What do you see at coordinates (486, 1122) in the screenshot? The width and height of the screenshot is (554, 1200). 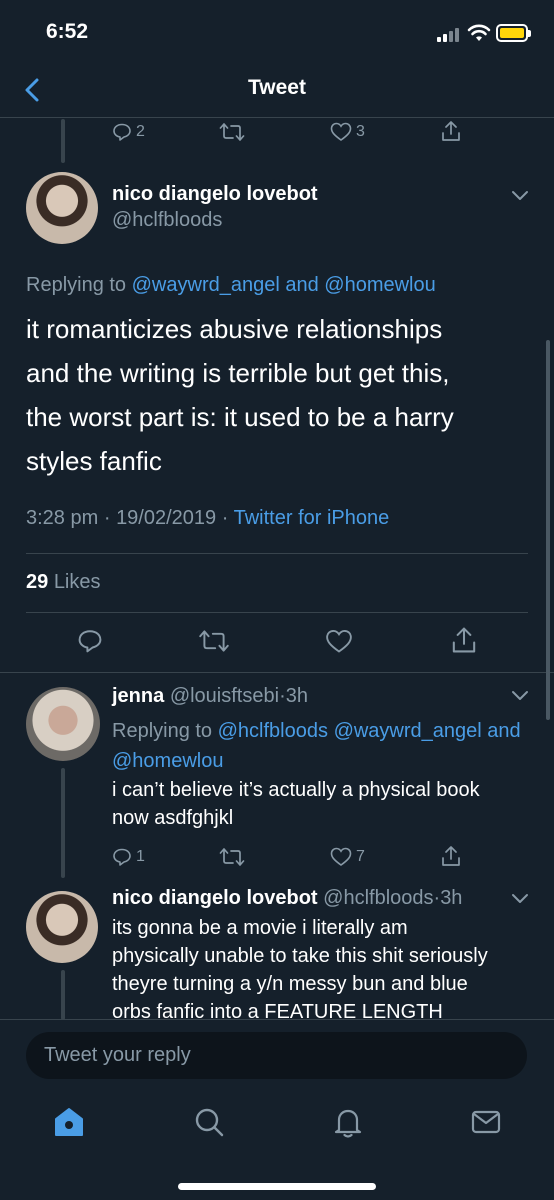 I see `messages-icon` at bounding box center [486, 1122].